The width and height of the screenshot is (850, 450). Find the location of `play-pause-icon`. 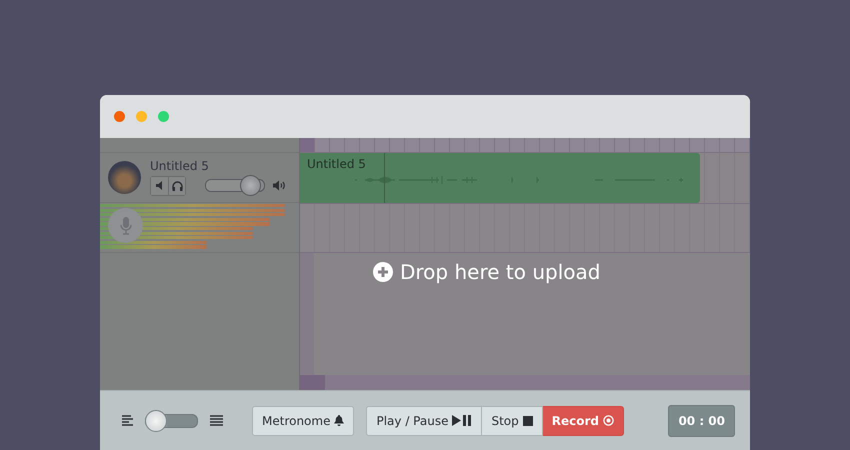

play-pause-icon is located at coordinates (462, 420).